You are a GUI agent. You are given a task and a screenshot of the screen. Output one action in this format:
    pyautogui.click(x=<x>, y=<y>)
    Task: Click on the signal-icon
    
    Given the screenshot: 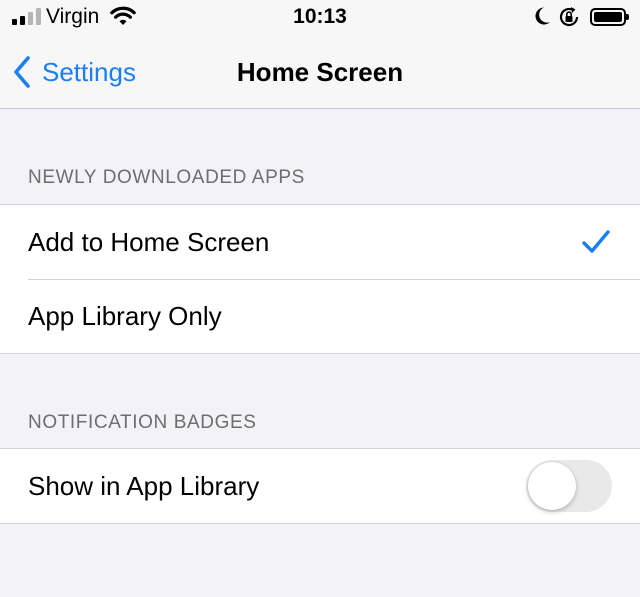 What is the action you would take?
    pyautogui.click(x=27, y=16)
    